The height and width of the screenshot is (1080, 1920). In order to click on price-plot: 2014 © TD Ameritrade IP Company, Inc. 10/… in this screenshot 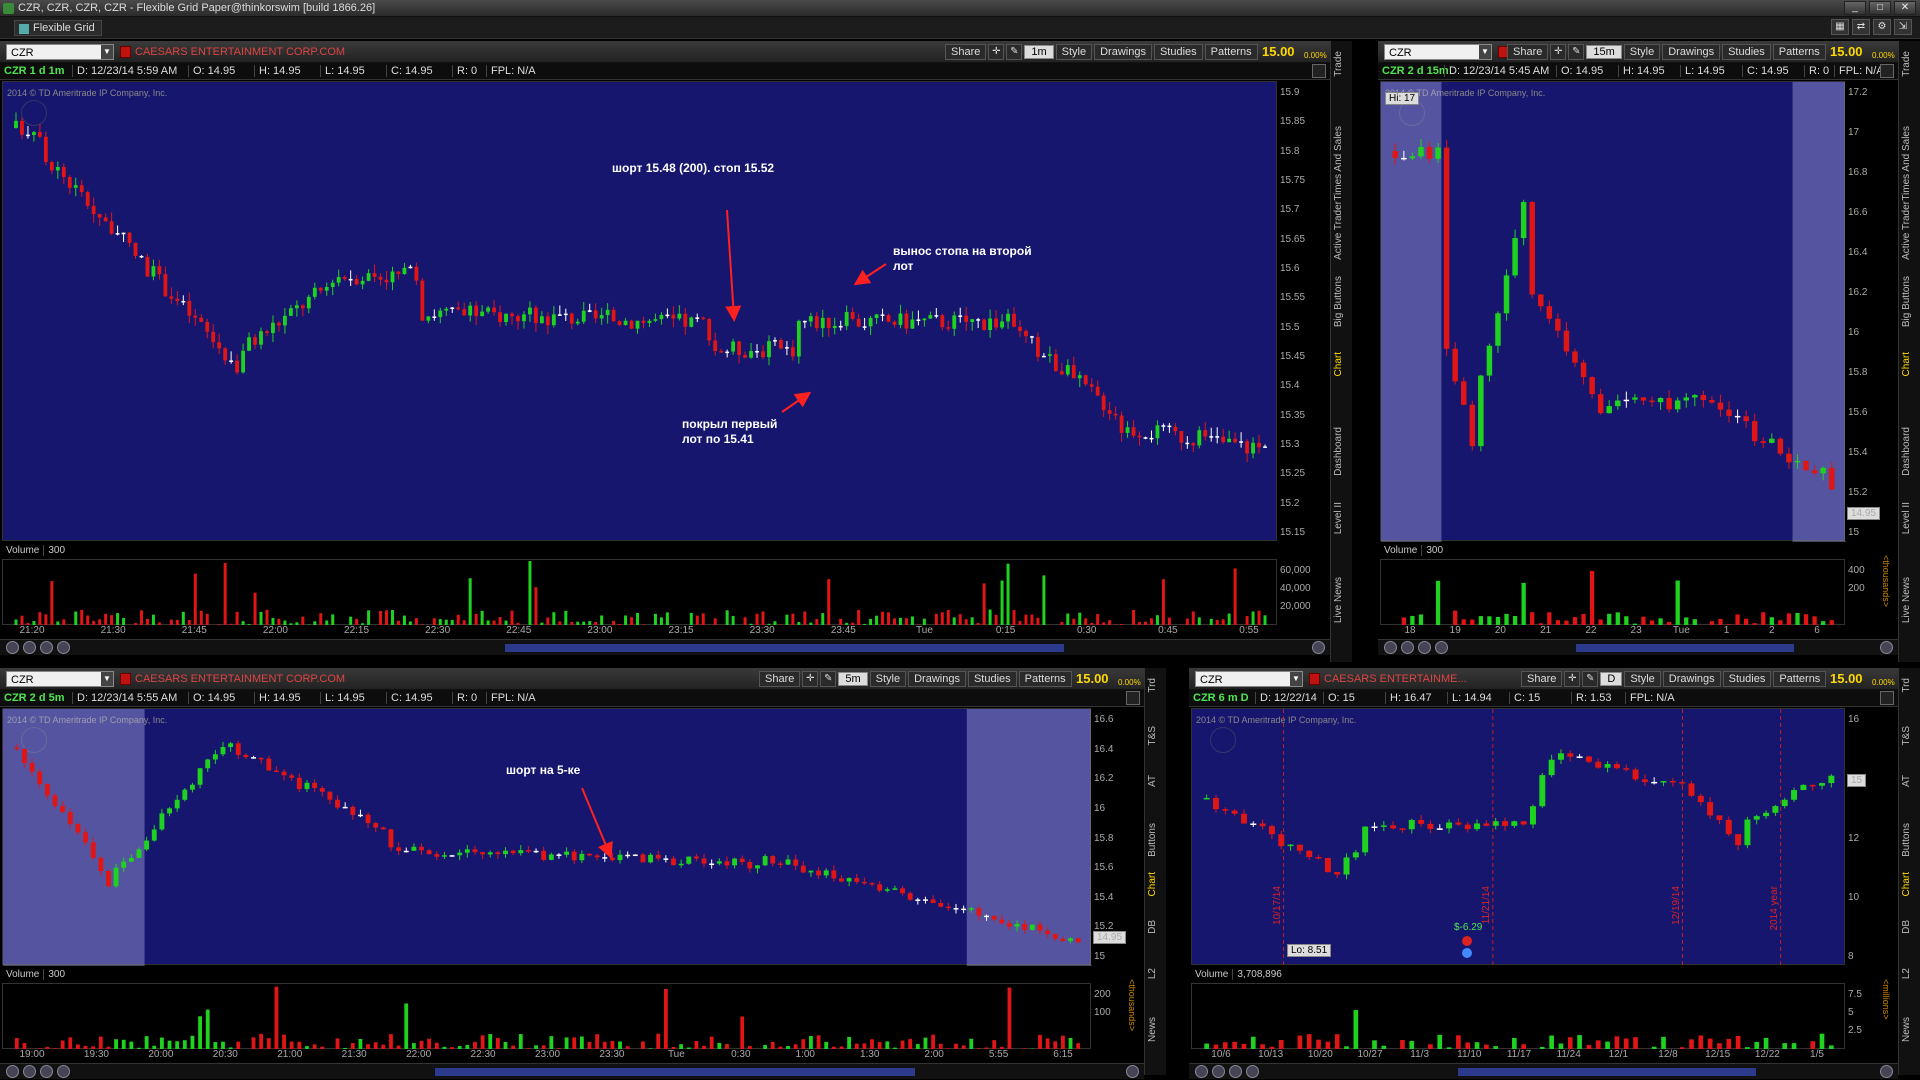, I will do `click(1518, 837)`.